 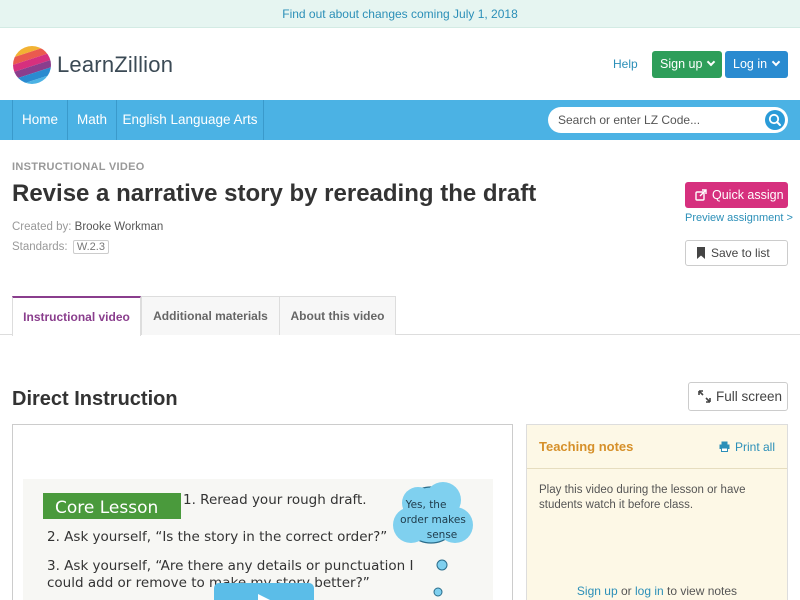 I want to click on help-link: Help, so click(x=625, y=64).